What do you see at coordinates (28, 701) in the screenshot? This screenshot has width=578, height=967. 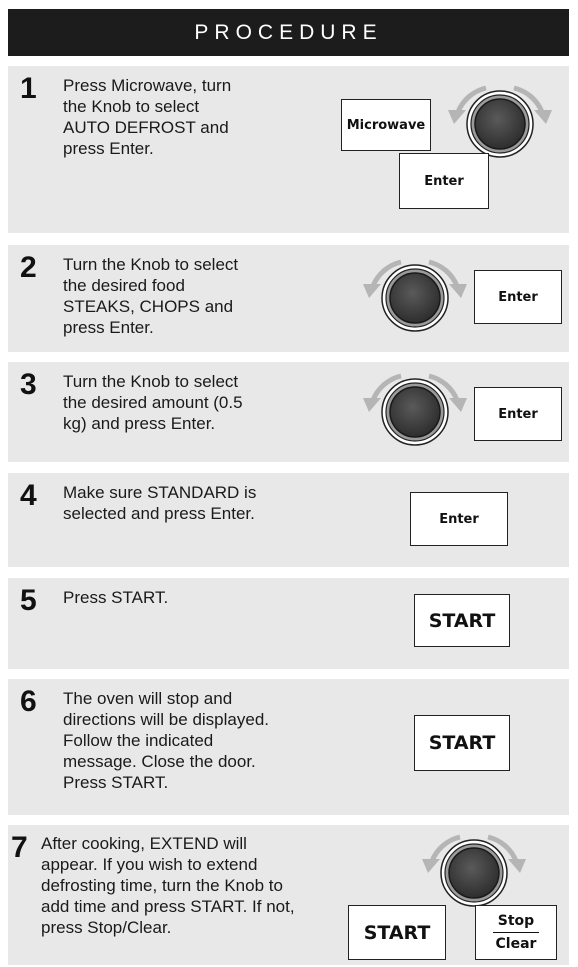 I see `step-number: 6` at bounding box center [28, 701].